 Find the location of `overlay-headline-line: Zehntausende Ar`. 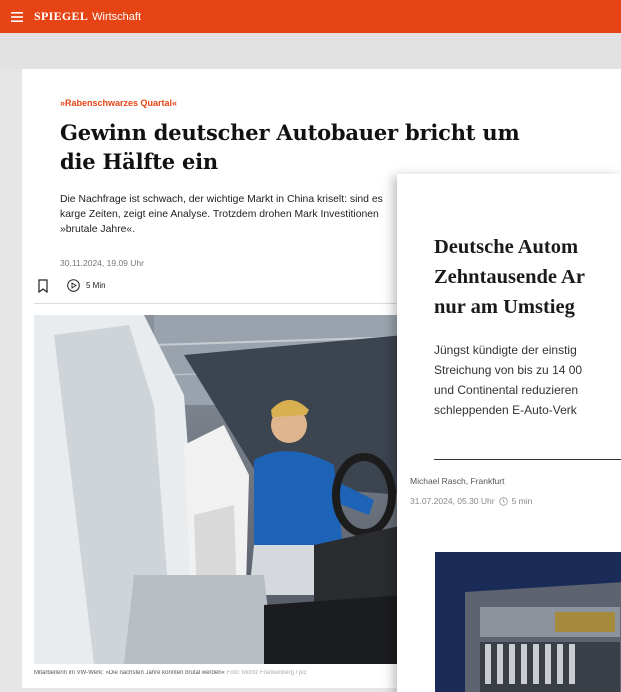

overlay-headline-line: Zehntausende Ar is located at coordinates (509, 277).